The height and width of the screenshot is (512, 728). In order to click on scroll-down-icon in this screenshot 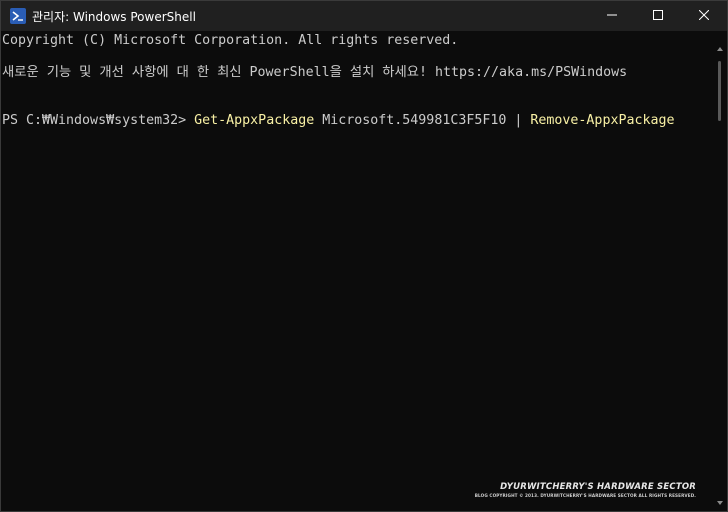, I will do `click(720, 503)`.